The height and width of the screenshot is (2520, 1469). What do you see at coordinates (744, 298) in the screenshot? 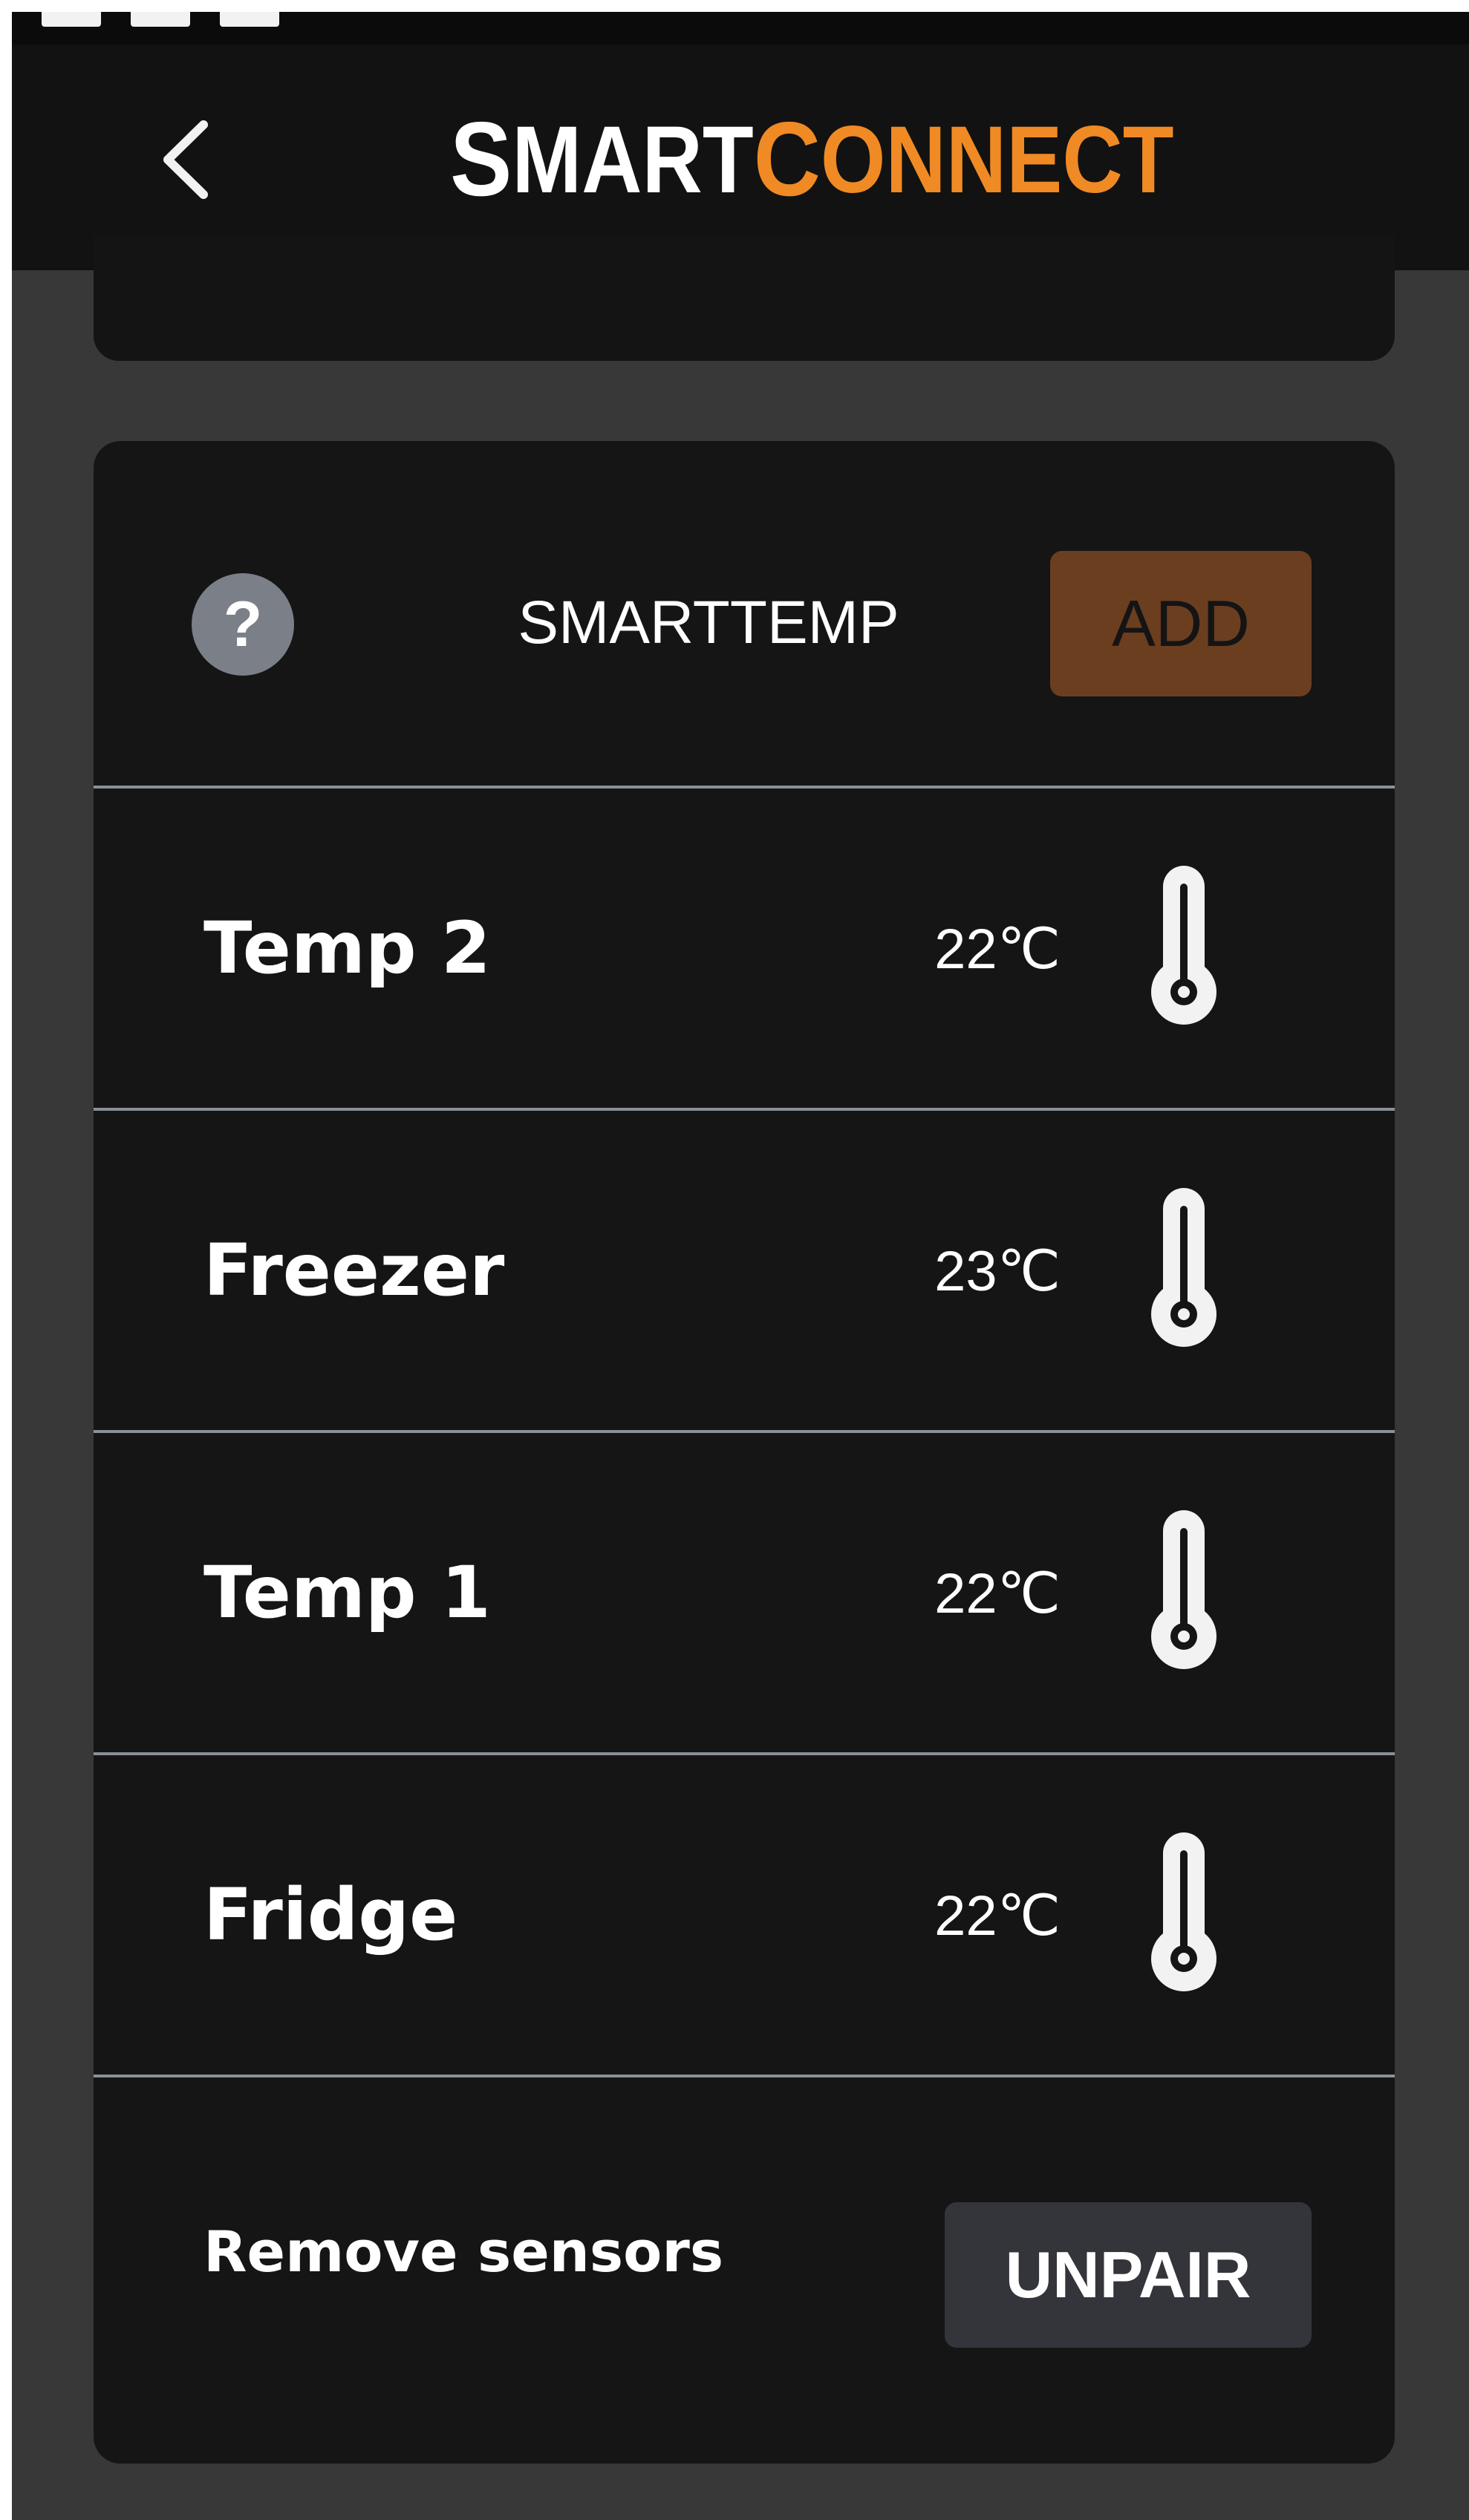
I see `previous-card` at bounding box center [744, 298].